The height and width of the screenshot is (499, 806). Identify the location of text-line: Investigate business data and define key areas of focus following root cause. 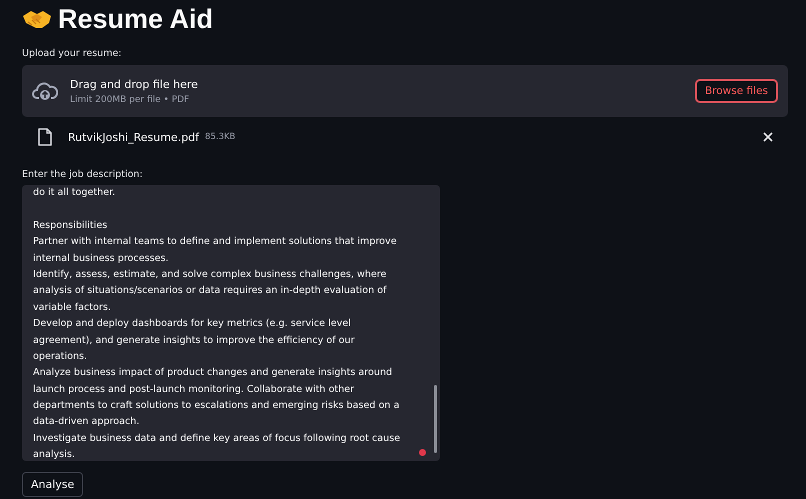
(216, 439).